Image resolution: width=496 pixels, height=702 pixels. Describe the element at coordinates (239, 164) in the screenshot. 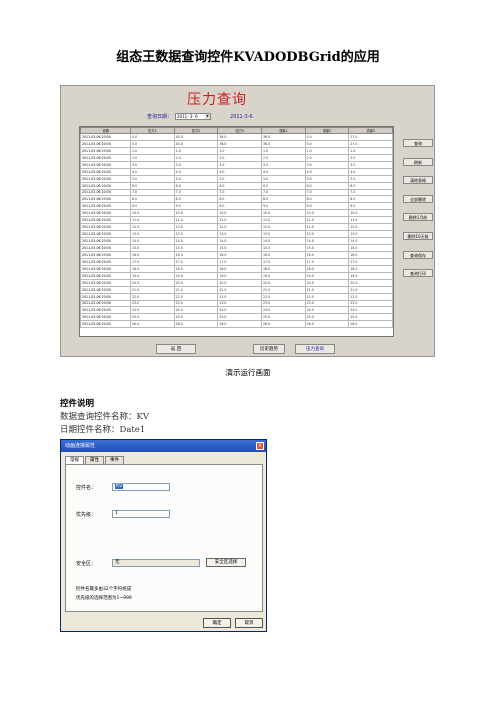

I see `grid-cell: 3.0` at that location.